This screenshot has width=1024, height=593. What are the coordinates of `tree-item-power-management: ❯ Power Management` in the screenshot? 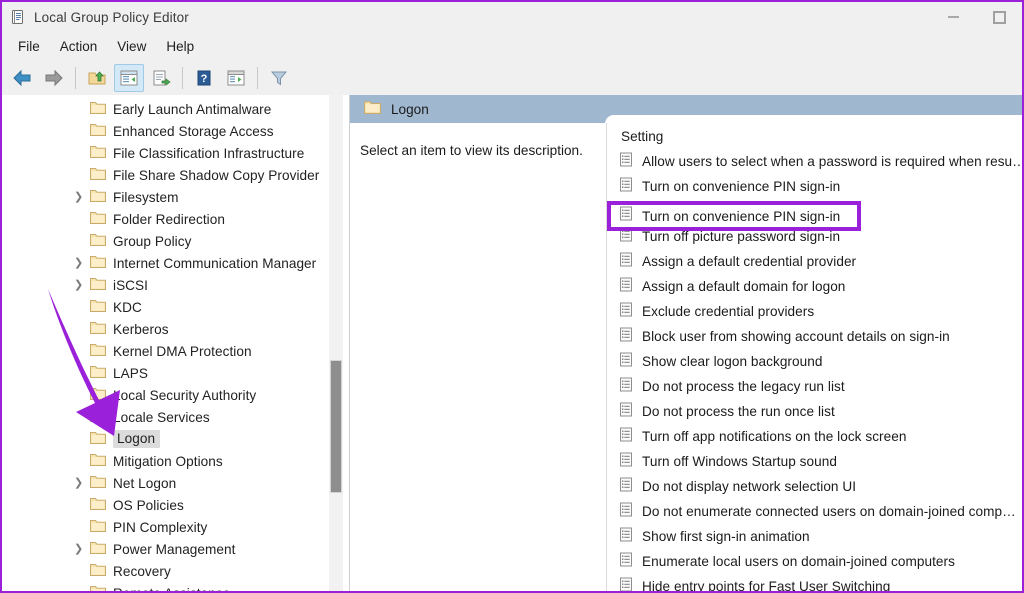 It's located at (175, 549).